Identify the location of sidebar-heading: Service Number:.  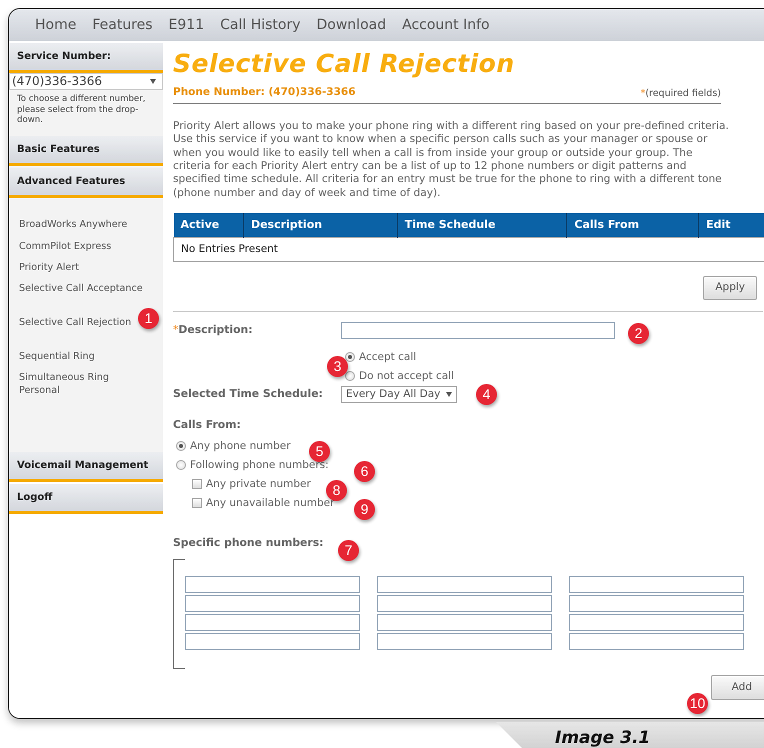
(86, 58).